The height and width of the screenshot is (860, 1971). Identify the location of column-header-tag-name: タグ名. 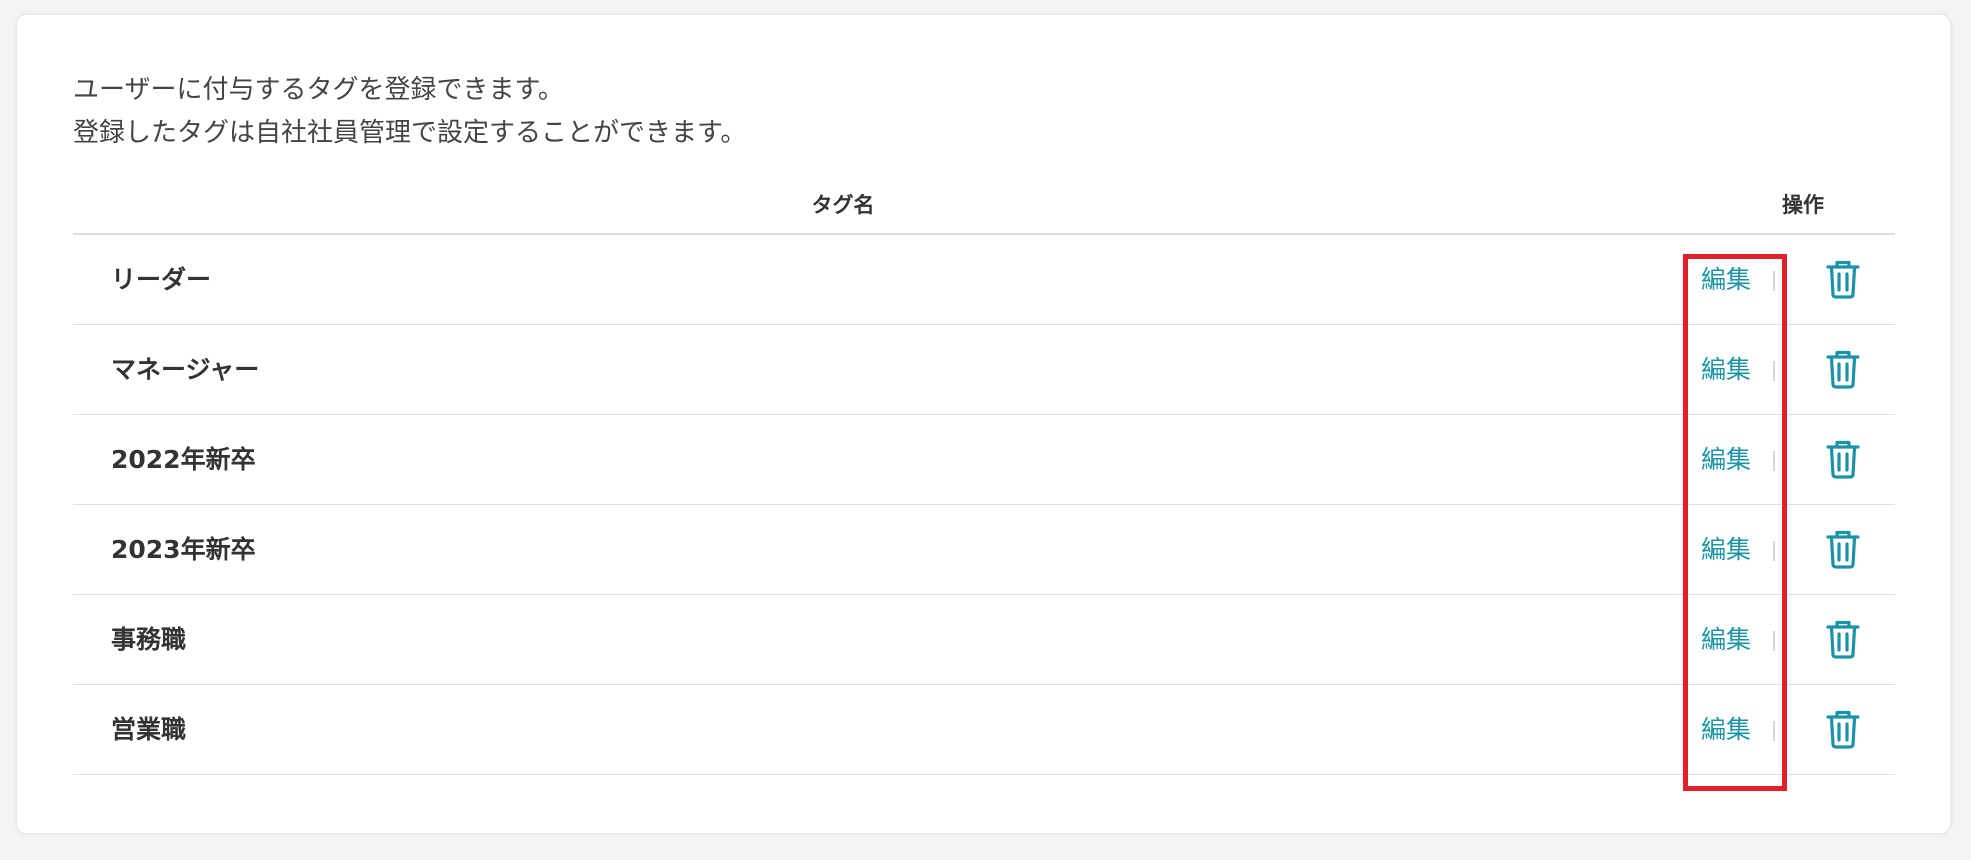
(843, 205).